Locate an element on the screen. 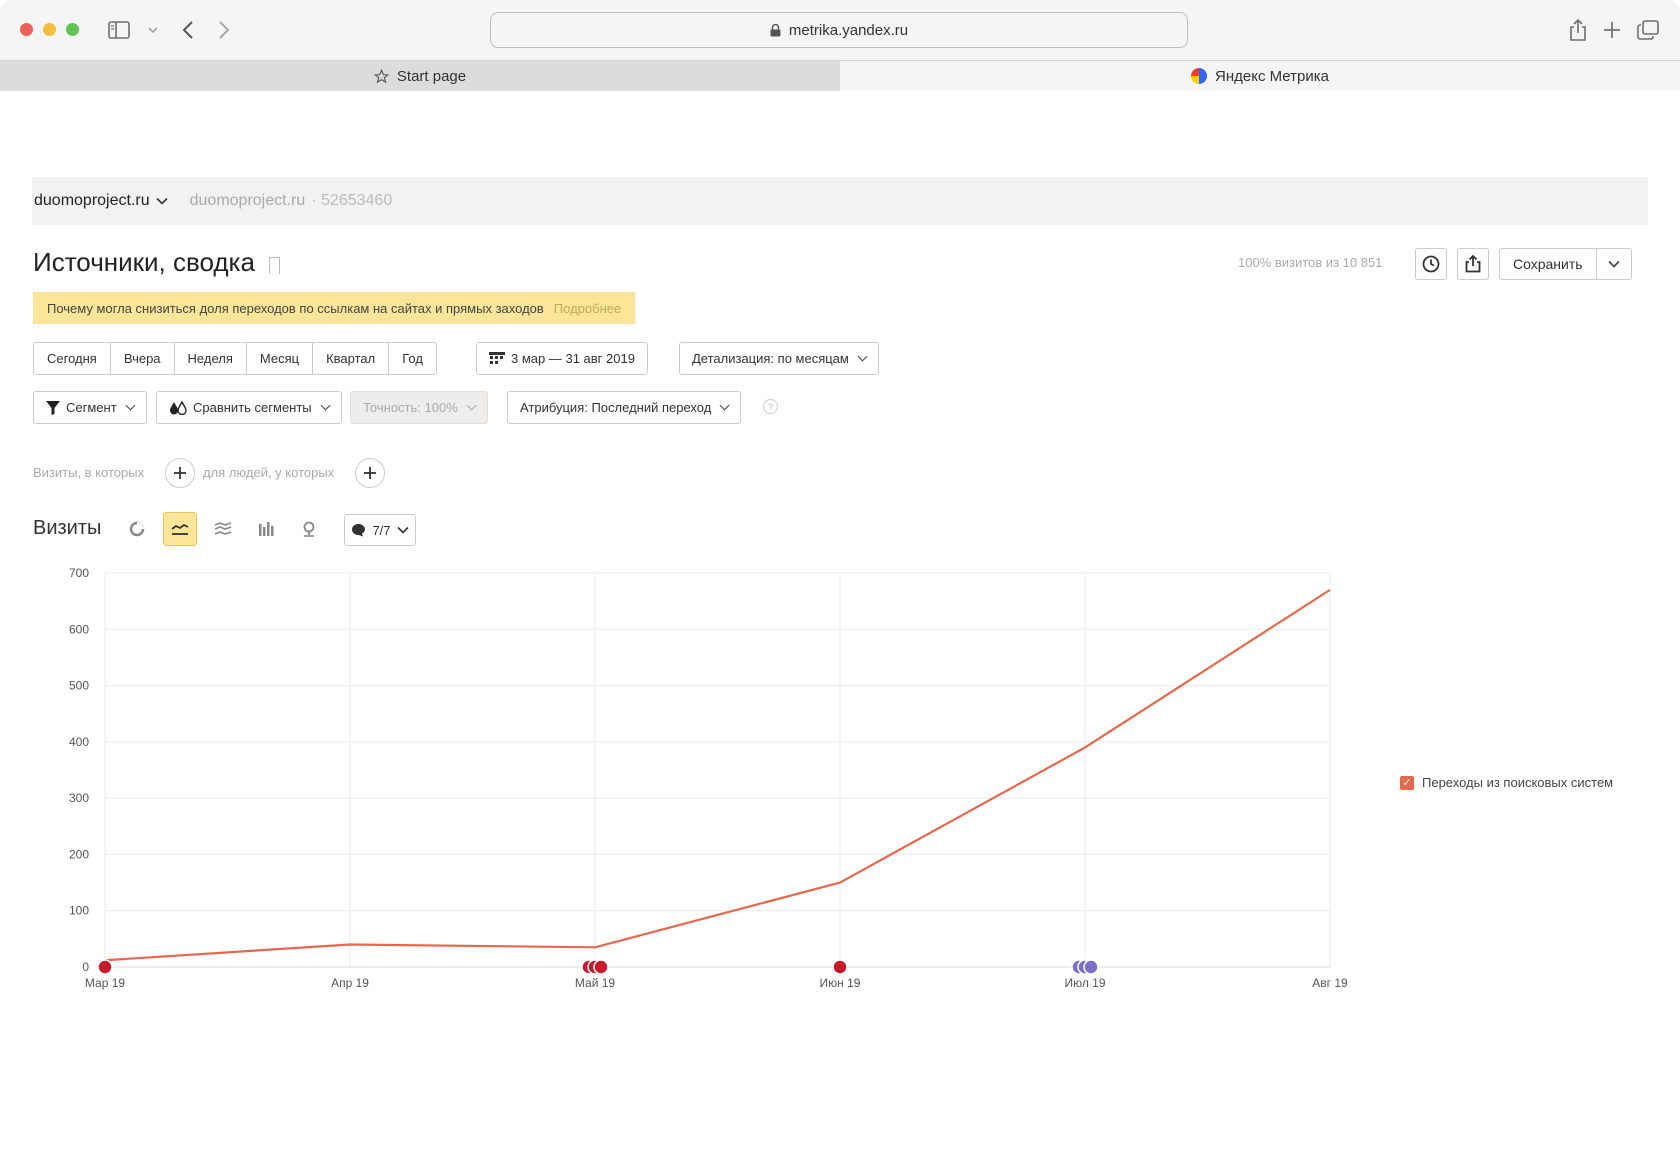  legend-checkbox: ✓ is located at coordinates (1407, 782).